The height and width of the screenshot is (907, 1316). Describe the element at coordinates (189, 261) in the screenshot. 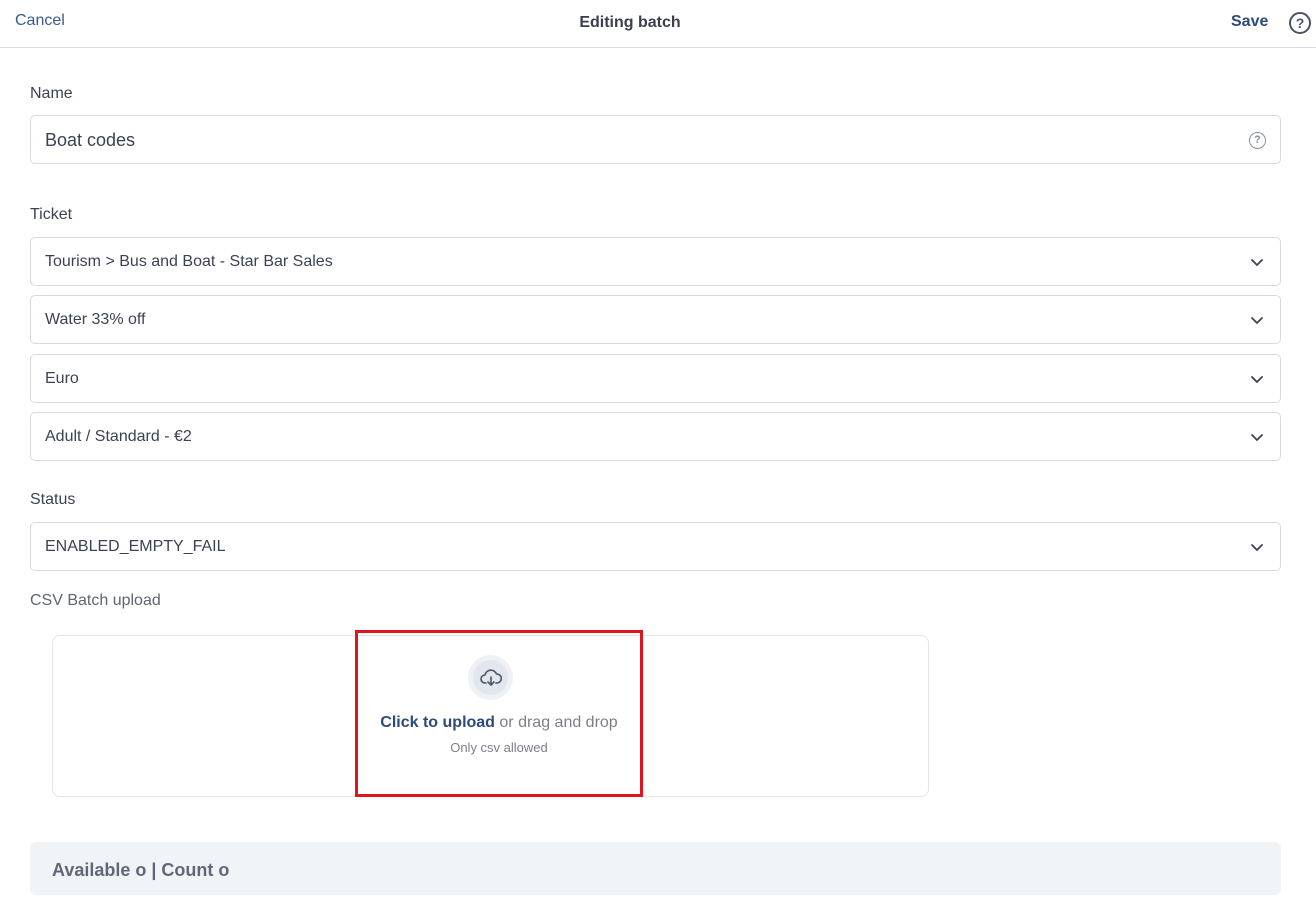

I see `ticket-category-value: Tourism > Bus and Boat - Star Bar Sales` at that location.